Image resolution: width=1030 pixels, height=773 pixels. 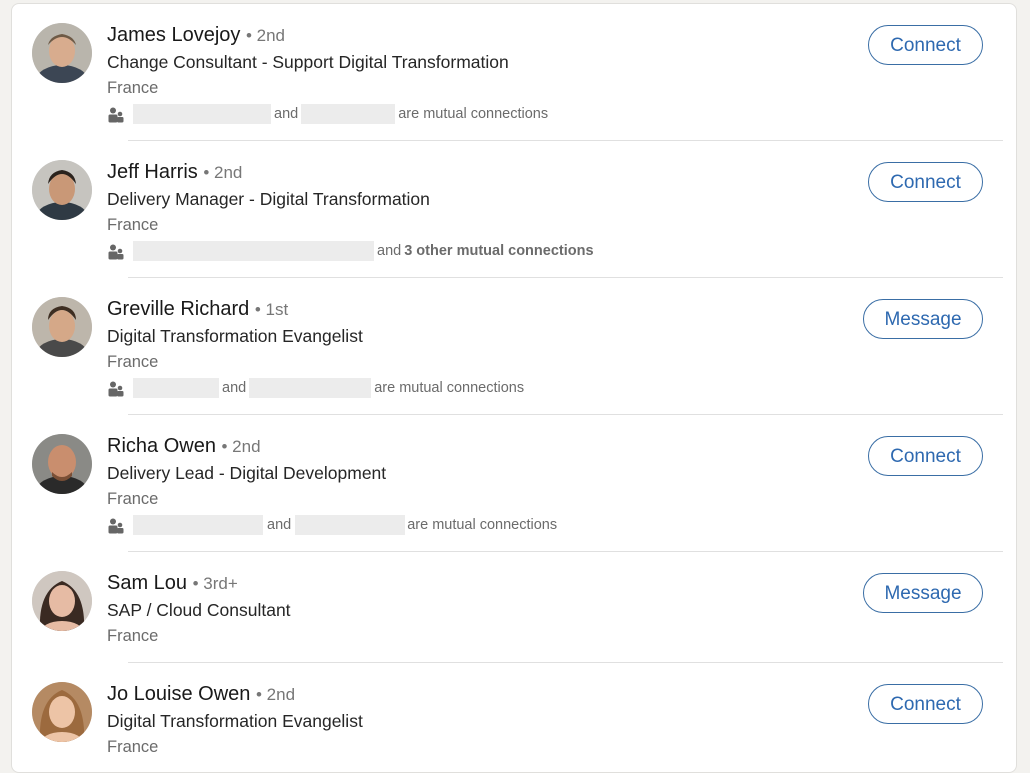 I want to click on mutual-connections: and 3 other mutual connections, so click(x=467, y=251).